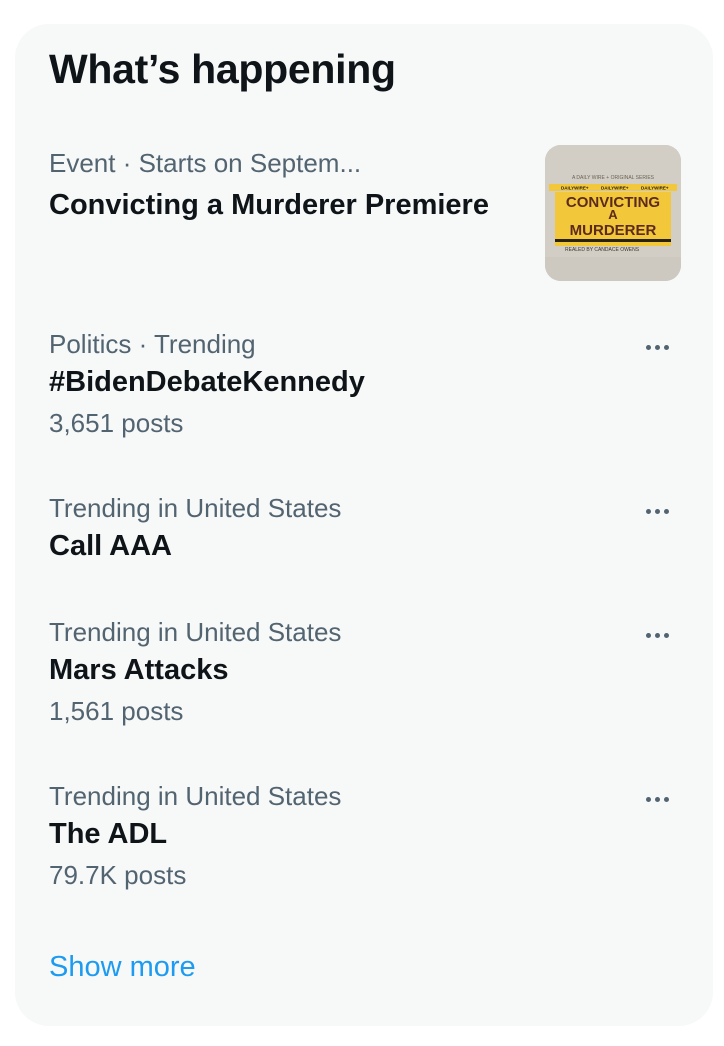 Image resolution: width=724 pixels, height=1046 pixels. What do you see at coordinates (207, 382) in the screenshot?
I see `trend-name: #BidenDebateKennedy` at bounding box center [207, 382].